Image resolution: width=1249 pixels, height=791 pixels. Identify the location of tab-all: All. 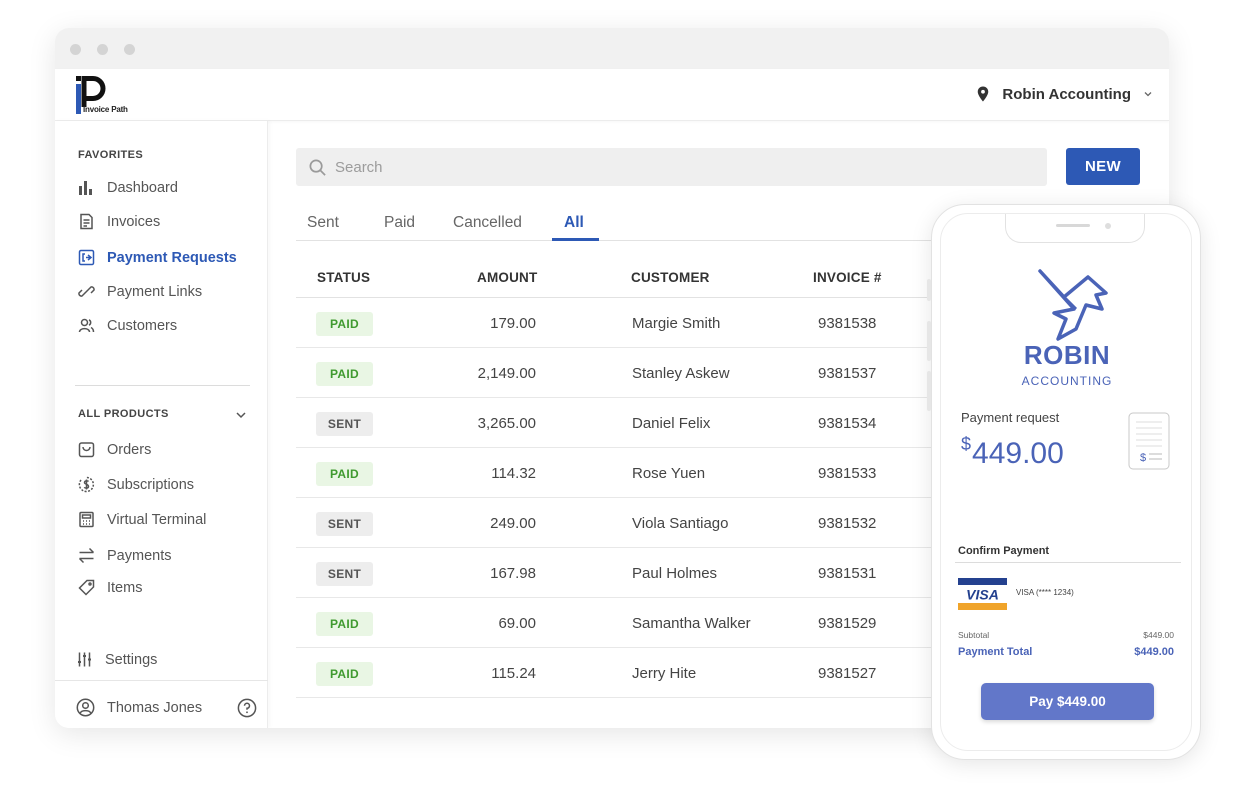
(574, 223).